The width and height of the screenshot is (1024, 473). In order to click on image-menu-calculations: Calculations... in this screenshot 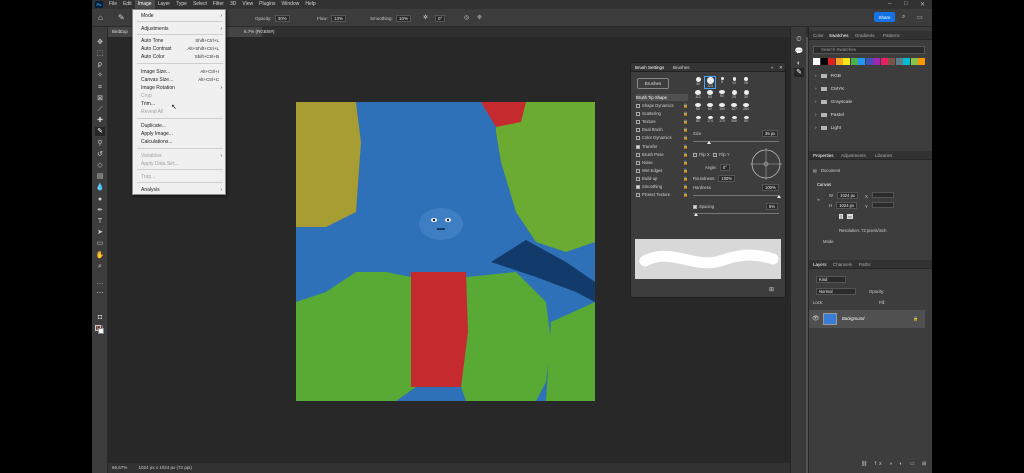, I will do `click(179, 142)`.